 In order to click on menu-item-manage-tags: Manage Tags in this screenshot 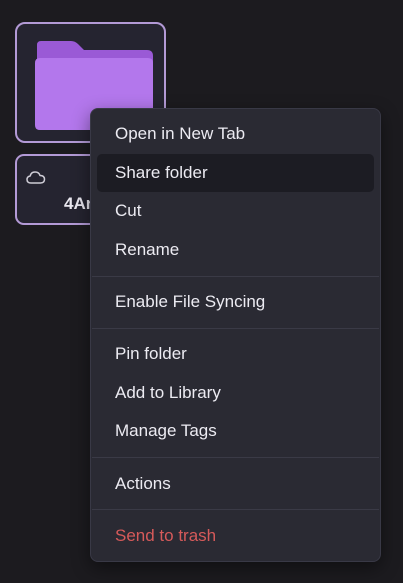, I will do `click(235, 431)`.